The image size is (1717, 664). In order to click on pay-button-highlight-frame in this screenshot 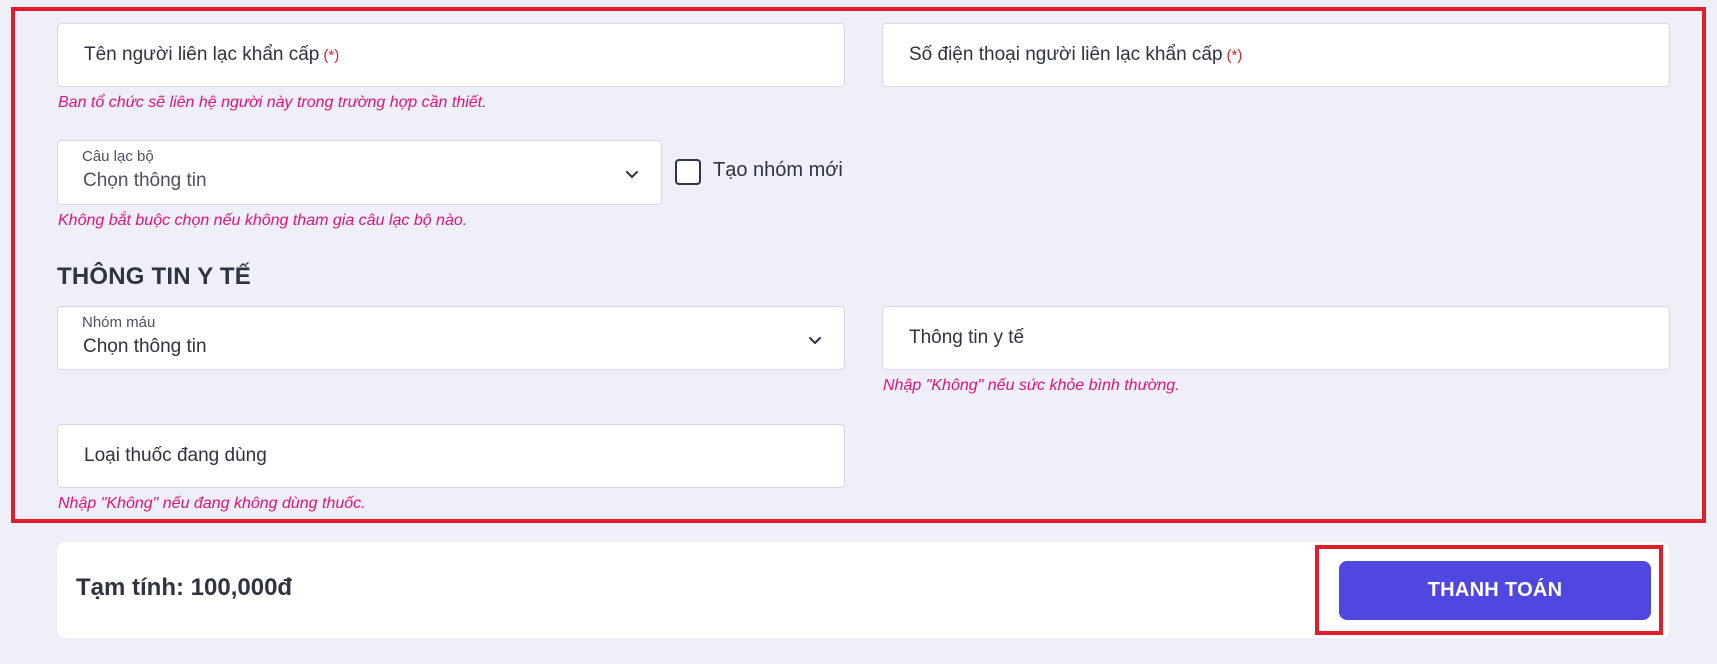, I will do `click(1489, 590)`.